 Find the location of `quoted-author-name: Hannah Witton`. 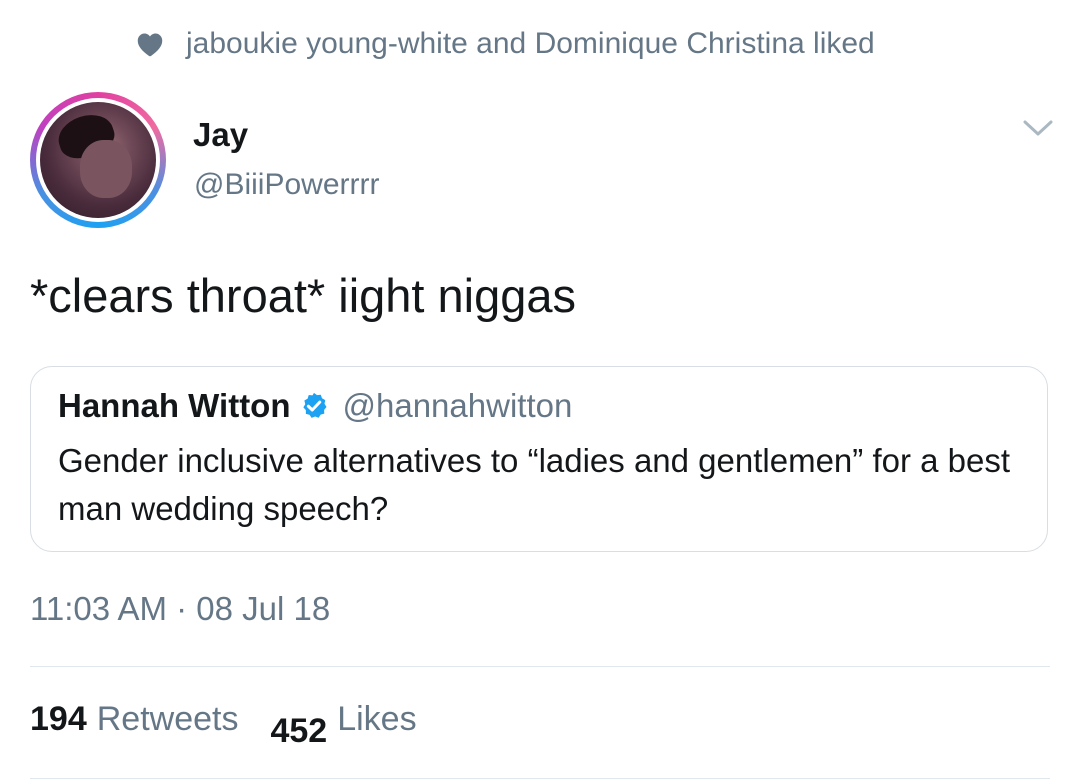

quoted-author-name: Hannah Witton is located at coordinates (174, 405).